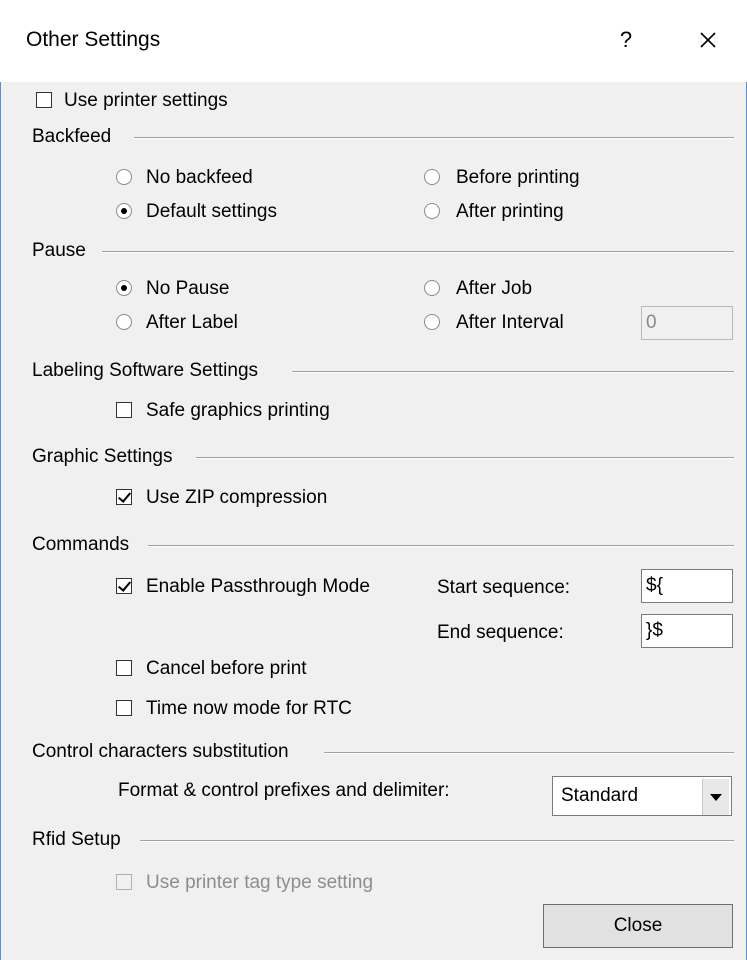 Image resolution: width=747 pixels, height=960 pixels. What do you see at coordinates (124, 882) in the screenshot?
I see `printer-tag-type-checkbox` at bounding box center [124, 882].